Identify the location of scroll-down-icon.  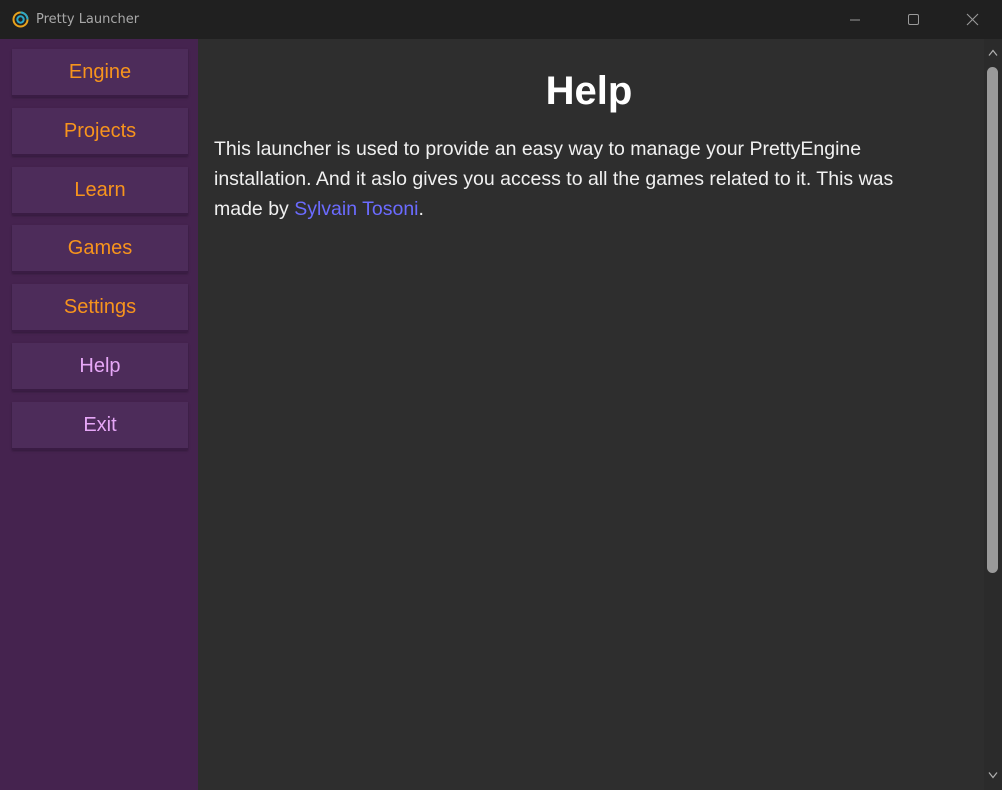
(993, 775).